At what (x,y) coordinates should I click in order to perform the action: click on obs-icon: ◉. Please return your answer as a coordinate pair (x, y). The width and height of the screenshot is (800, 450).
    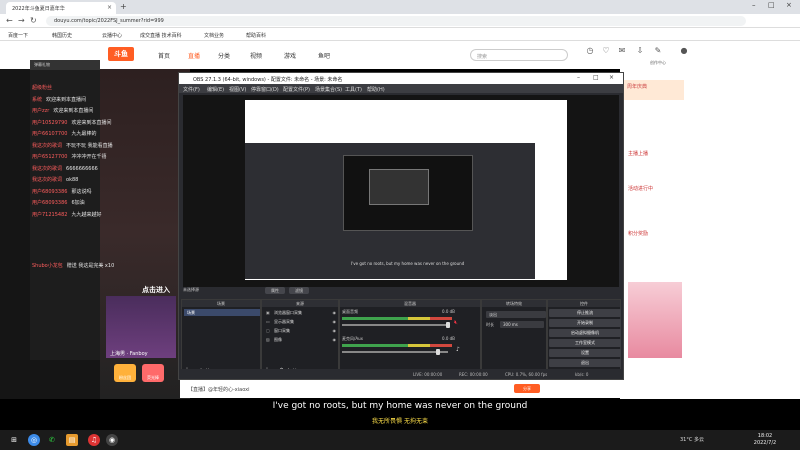
    Looking at the image, I should click on (112, 440).